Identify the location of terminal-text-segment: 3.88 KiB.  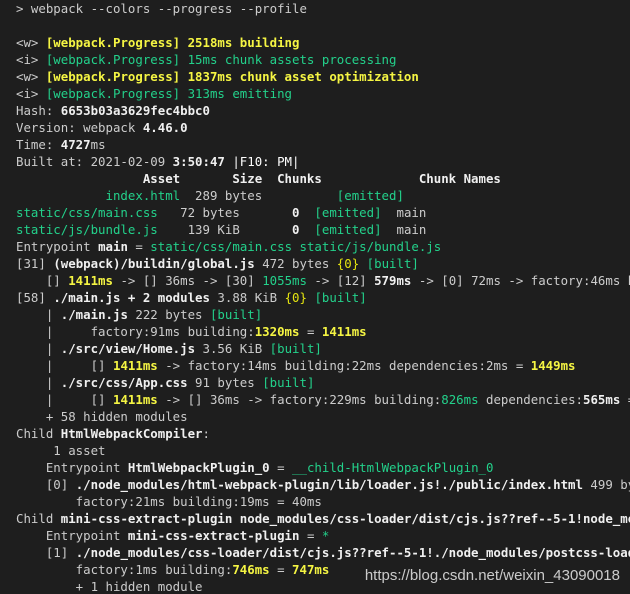
(247, 297).